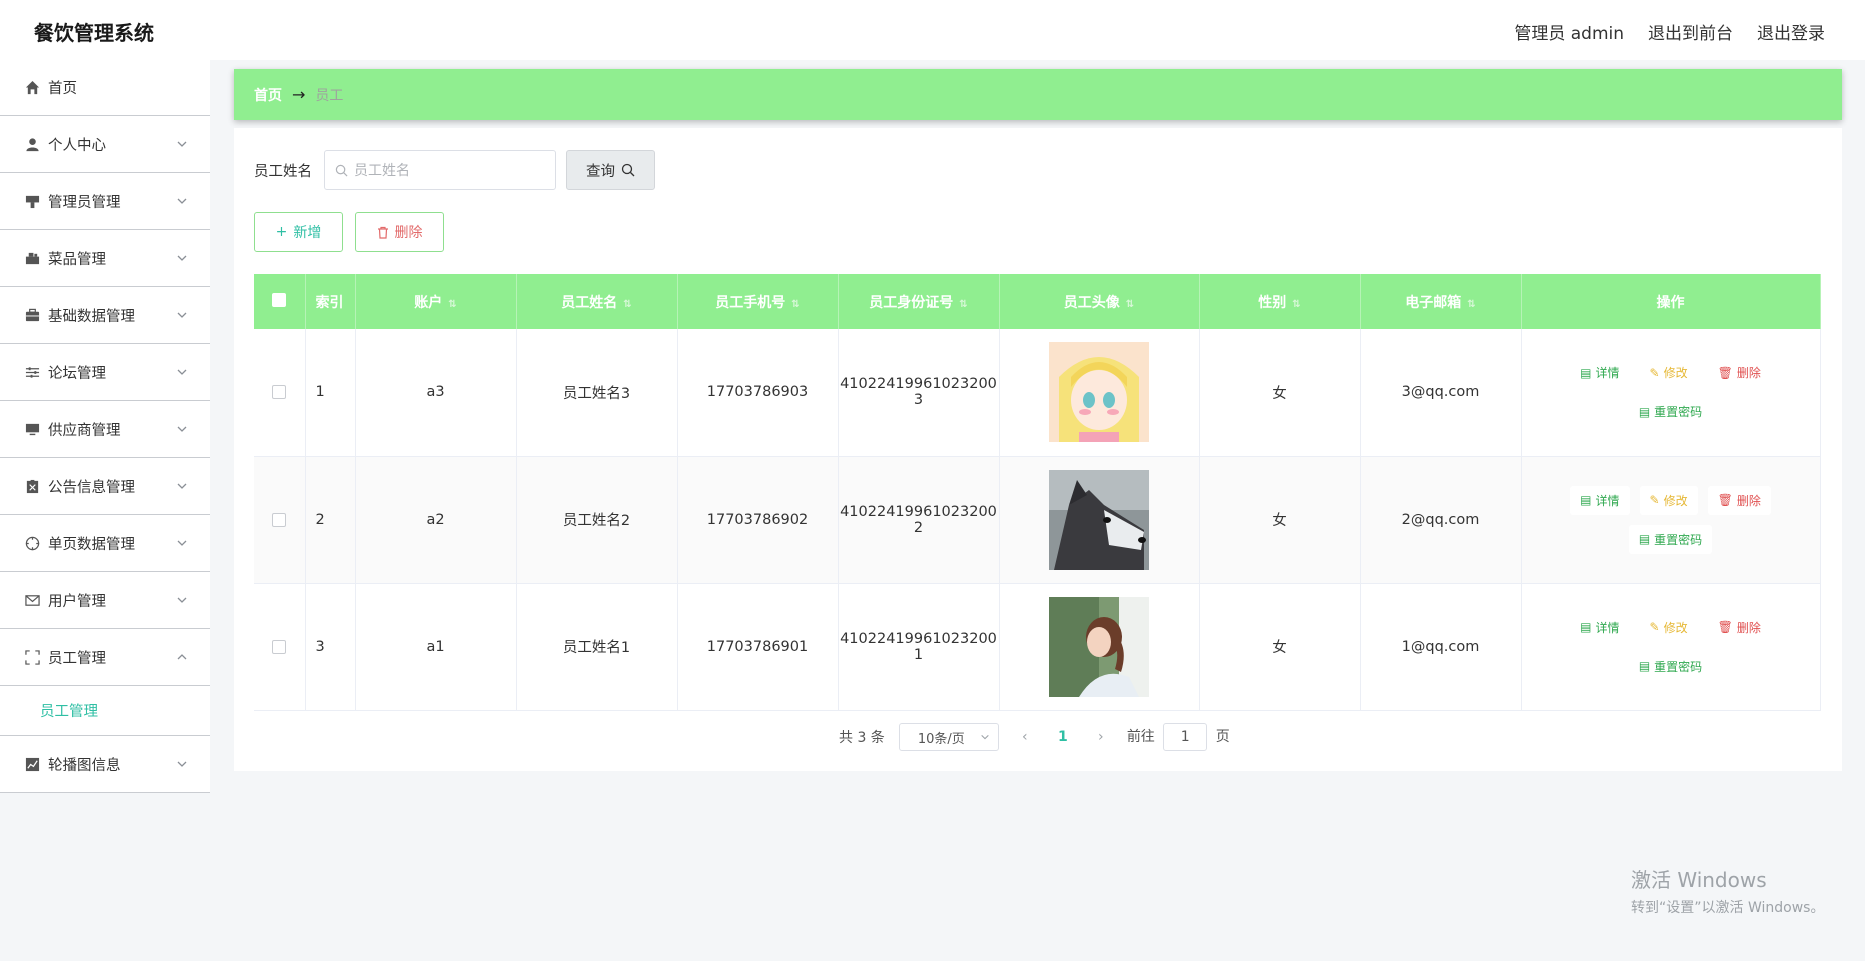  I want to click on add-button-label: 新增, so click(307, 233).